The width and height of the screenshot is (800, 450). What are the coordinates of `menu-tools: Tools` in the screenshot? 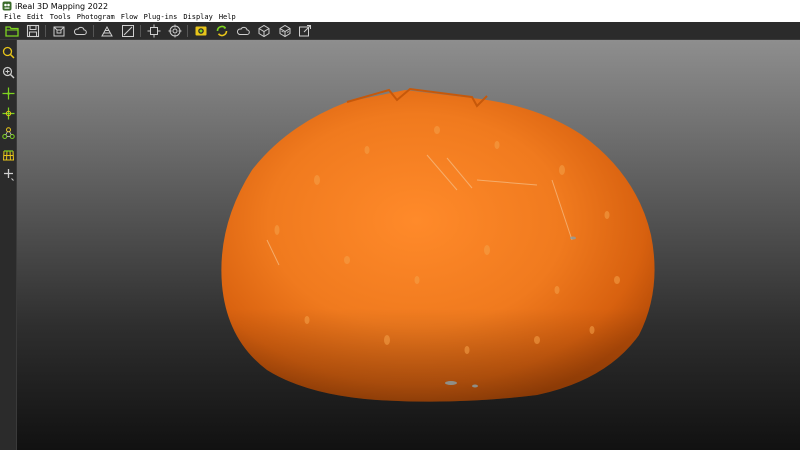 It's located at (60, 17).